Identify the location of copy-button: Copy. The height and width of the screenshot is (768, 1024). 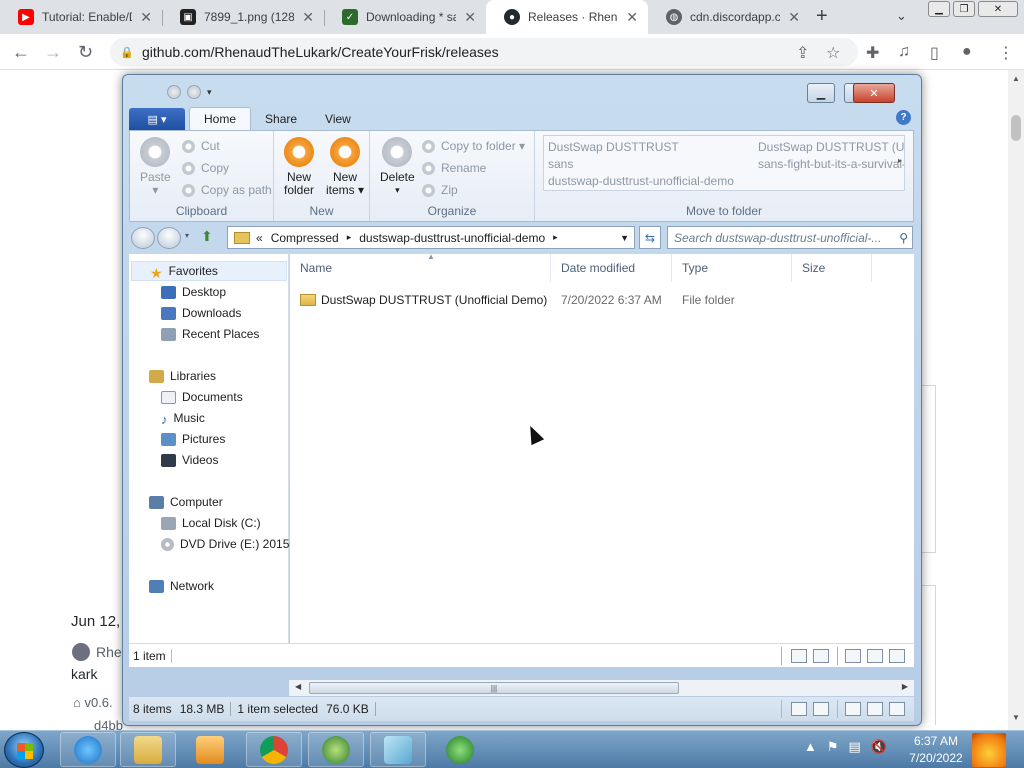
(205, 168).